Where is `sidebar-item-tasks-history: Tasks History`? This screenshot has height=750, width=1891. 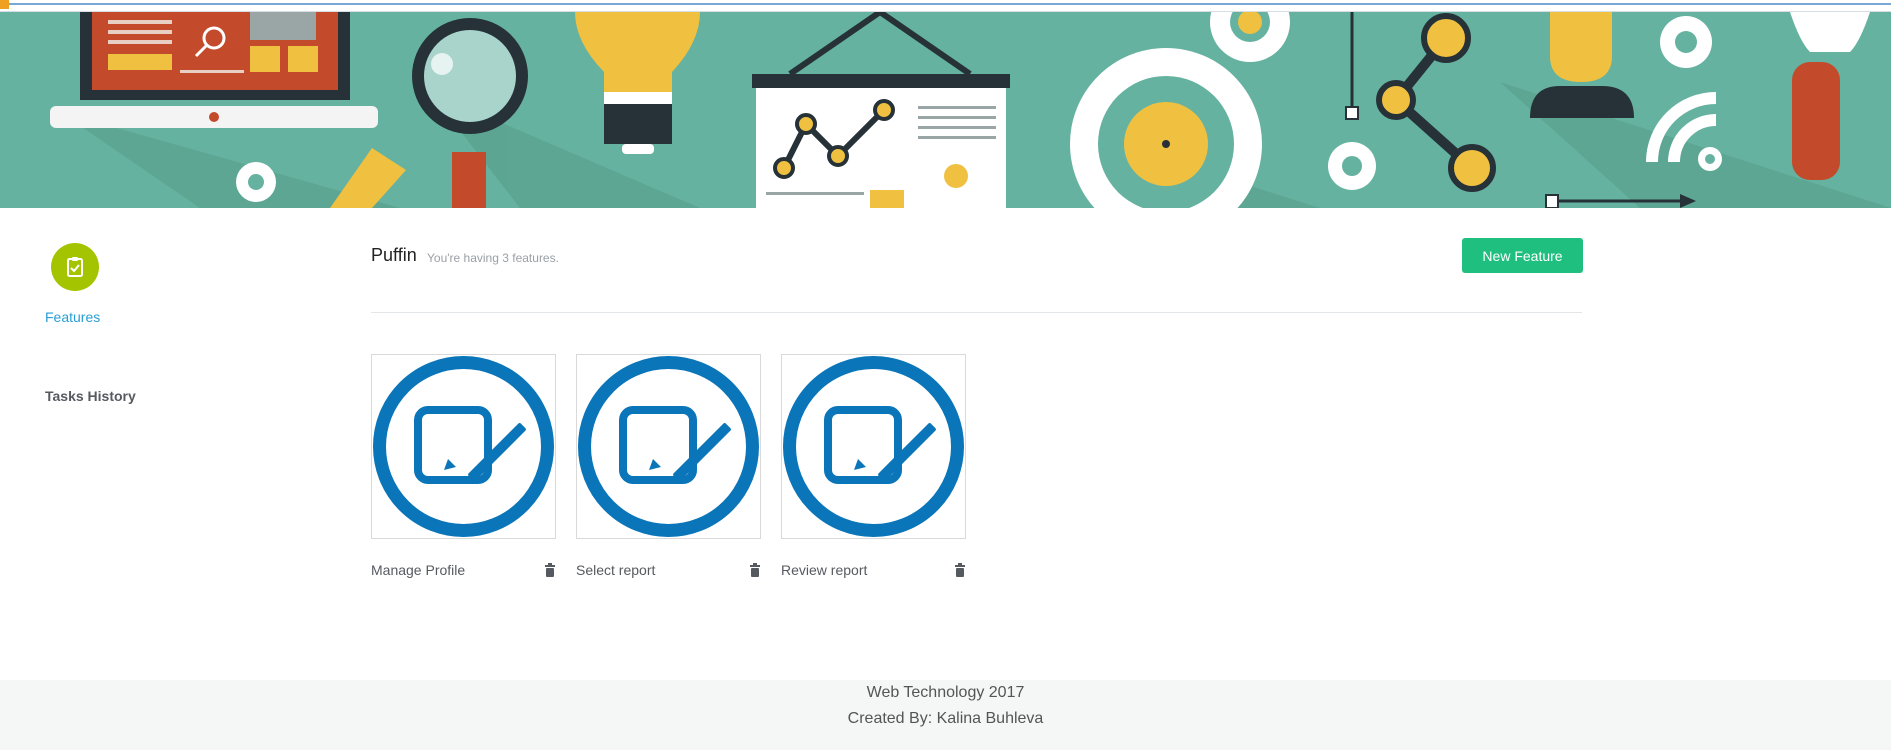
sidebar-item-tasks-history: Tasks History is located at coordinates (90, 396).